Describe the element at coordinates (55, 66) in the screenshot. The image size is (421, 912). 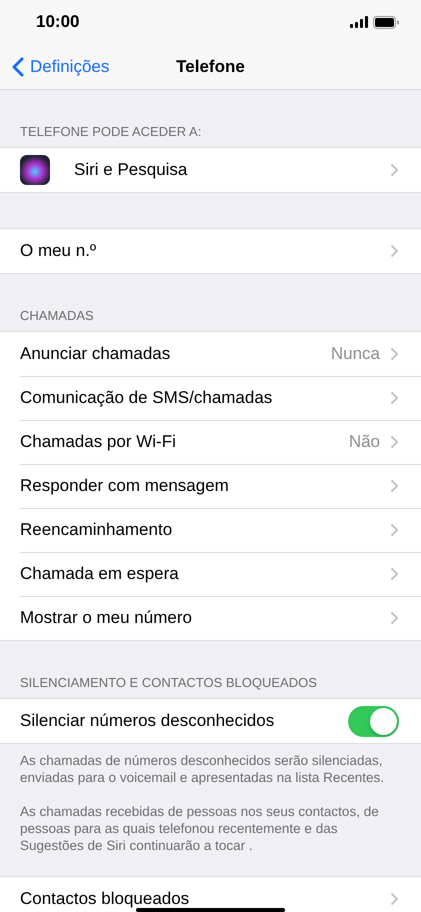
I see `back-button: Definições` at that location.